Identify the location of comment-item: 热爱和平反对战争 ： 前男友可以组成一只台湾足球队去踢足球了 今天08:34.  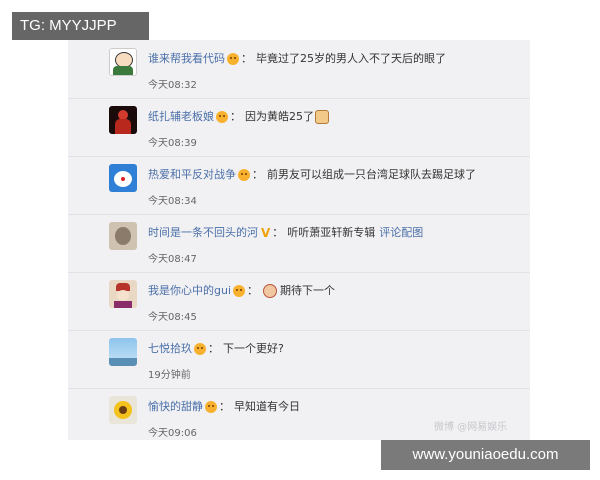
(299, 185).